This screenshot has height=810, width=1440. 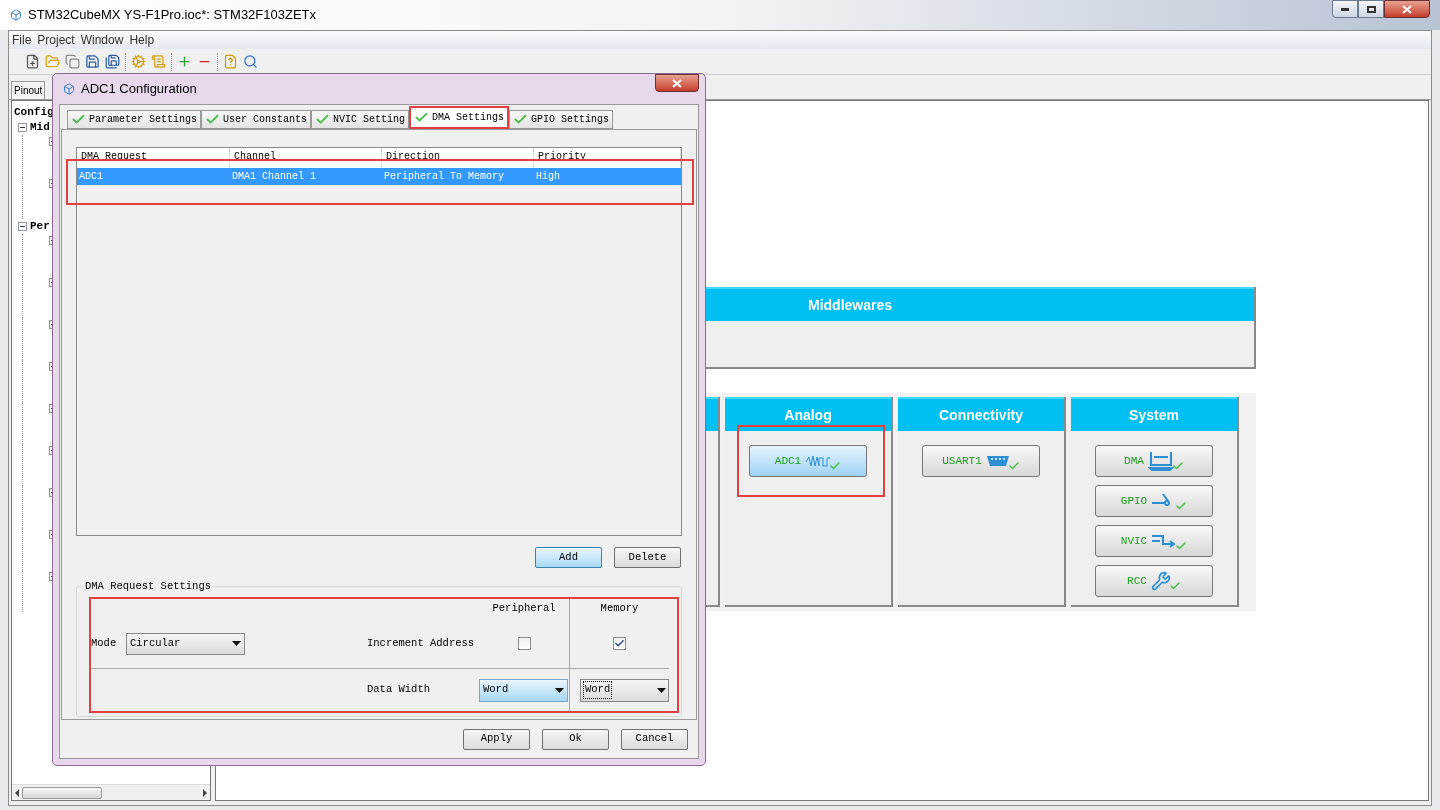 I want to click on scrollbar, so click(x=111, y=792).